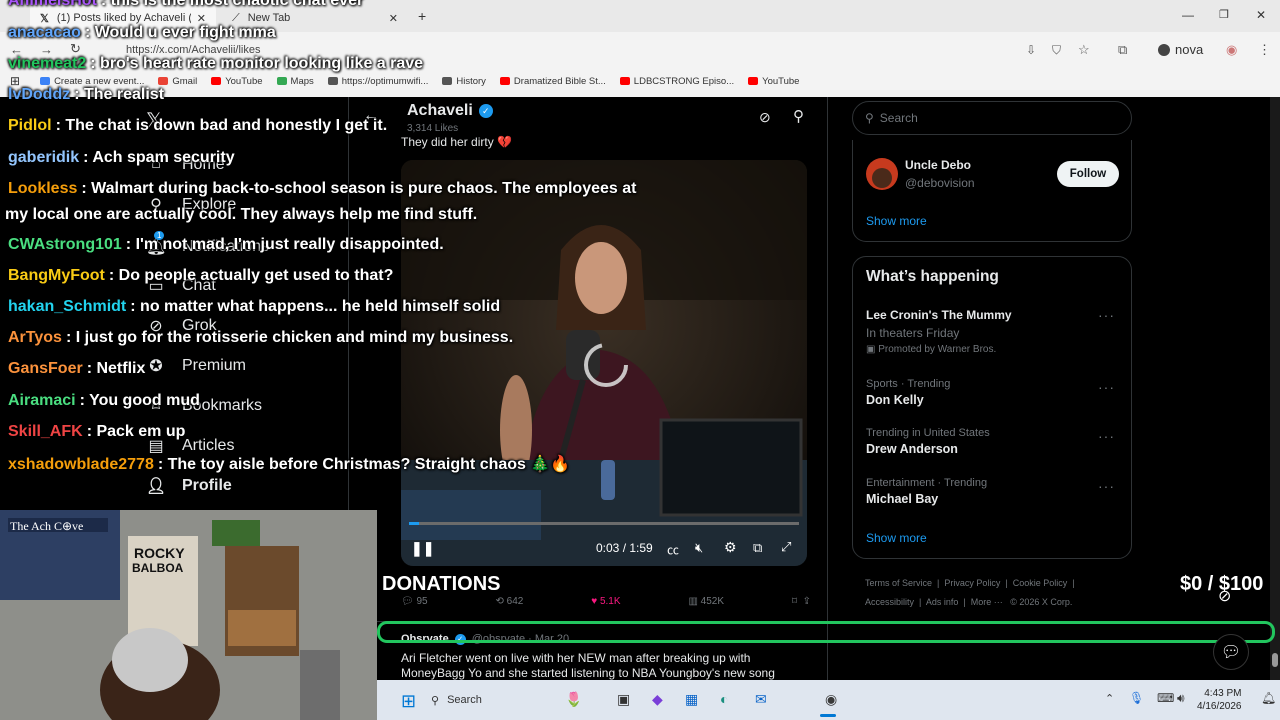  What do you see at coordinates (657, 699) in the screenshot?
I see `copilot-icon: ◆` at bounding box center [657, 699].